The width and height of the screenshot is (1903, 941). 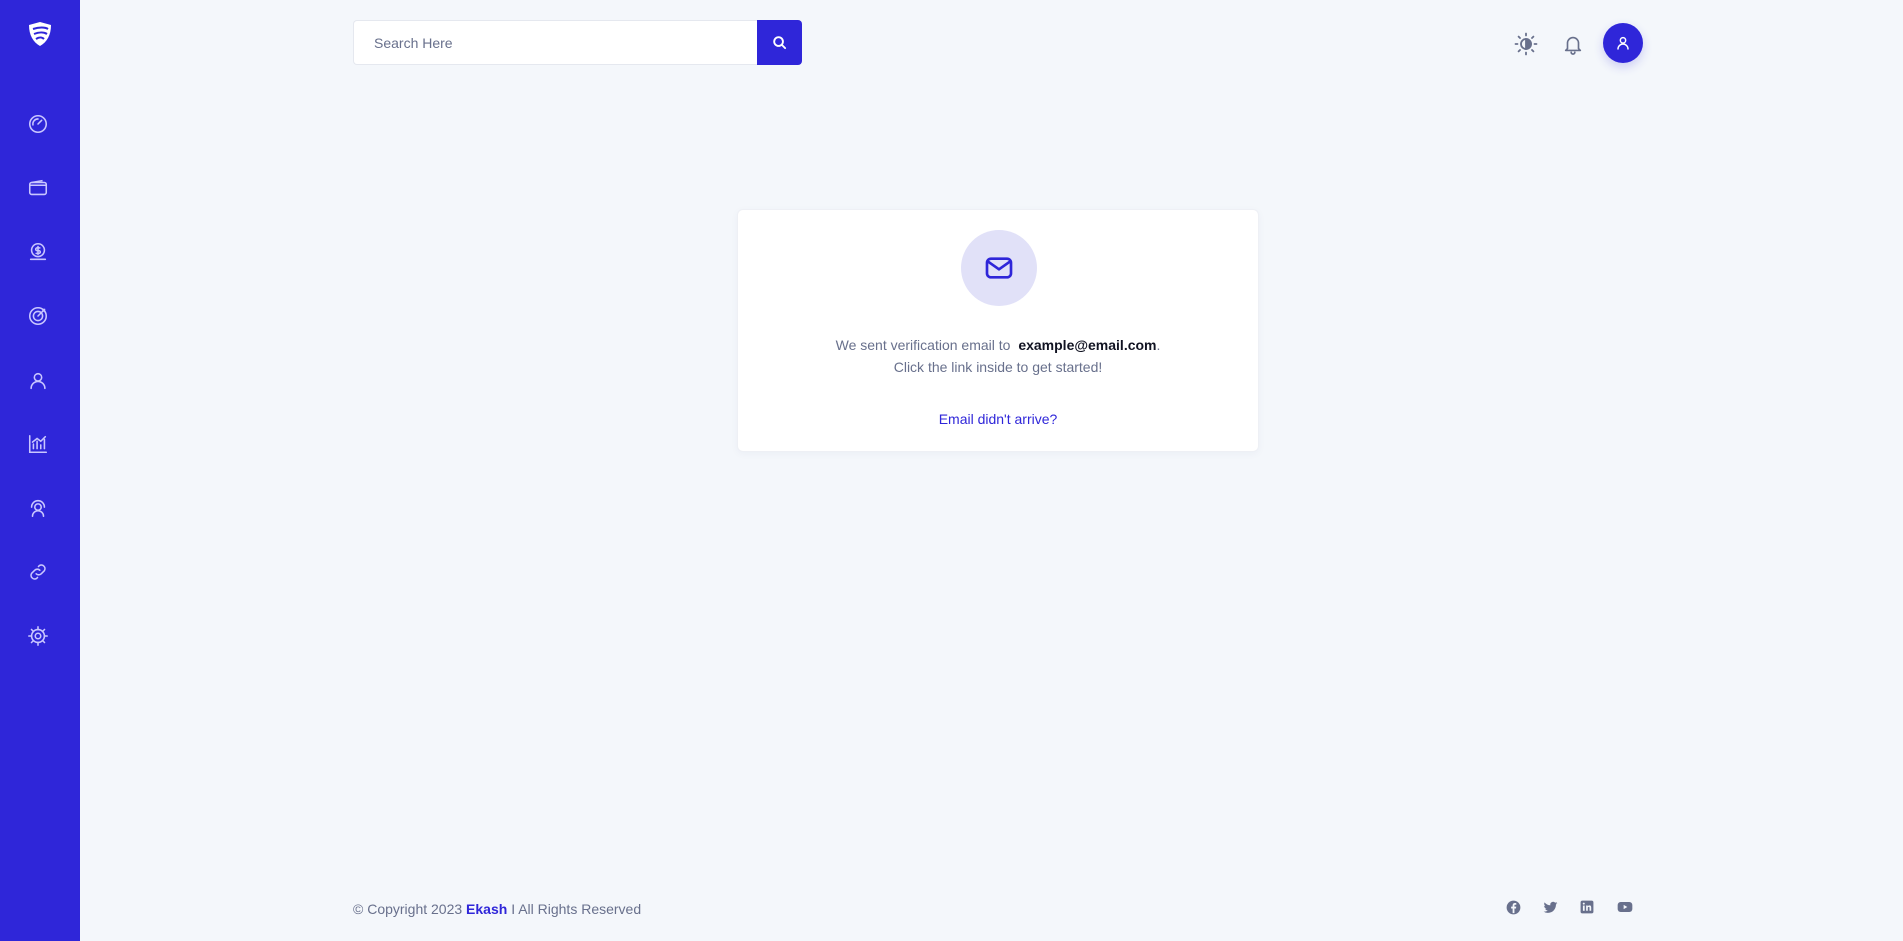 I want to click on verify-message-suffix: ., so click(x=1158, y=345).